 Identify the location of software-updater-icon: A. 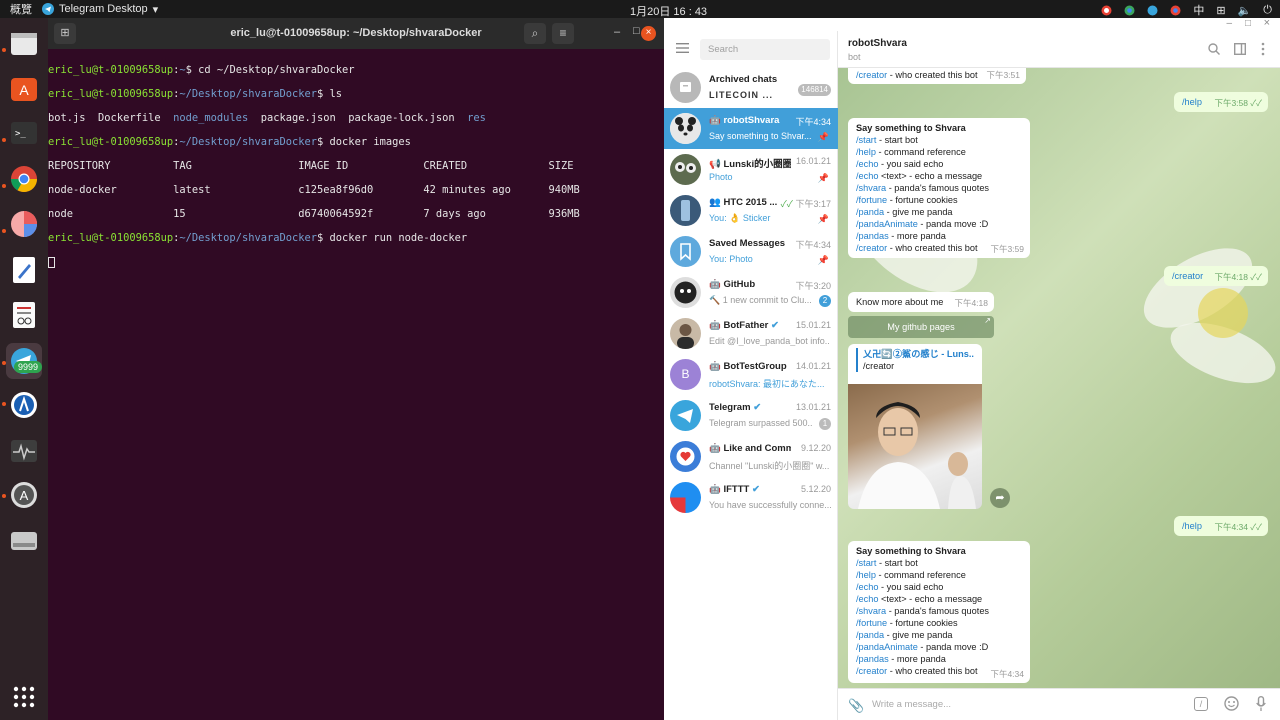
(24, 495).